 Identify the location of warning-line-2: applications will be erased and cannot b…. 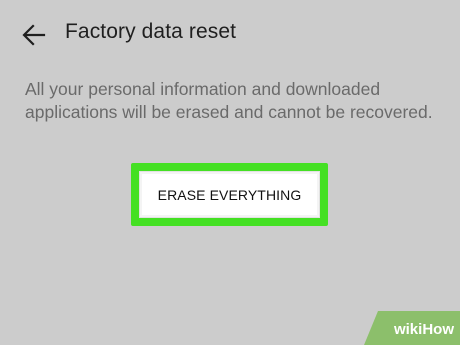
(229, 112).